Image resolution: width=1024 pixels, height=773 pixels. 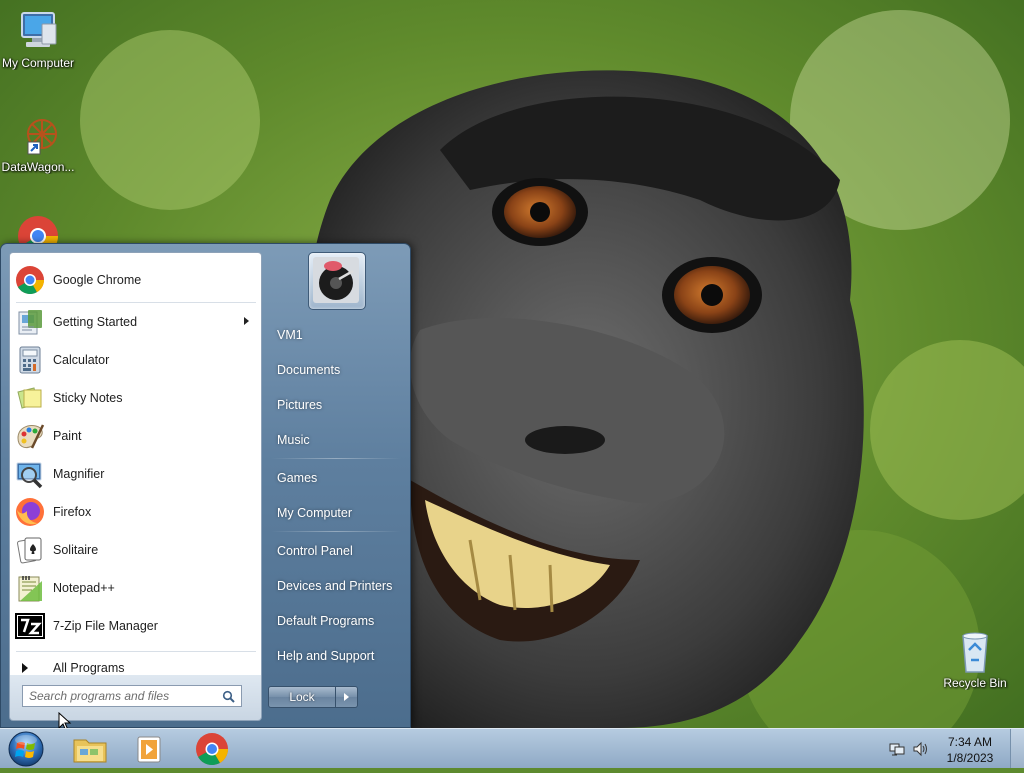 What do you see at coordinates (30, 322) in the screenshot?
I see `getting-started-icon` at bounding box center [30, 322].